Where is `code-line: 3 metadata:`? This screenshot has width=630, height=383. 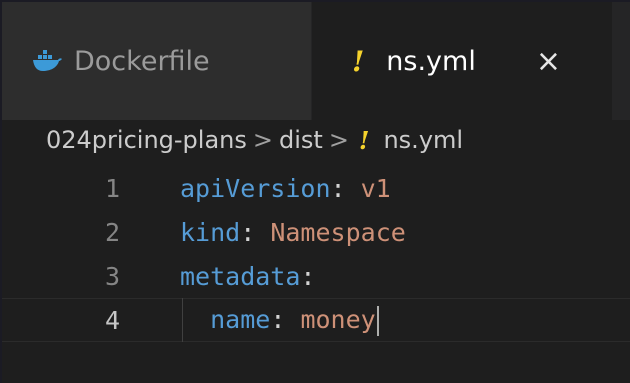
code-line: 3 metadata: is located at coordinates (316, 276).